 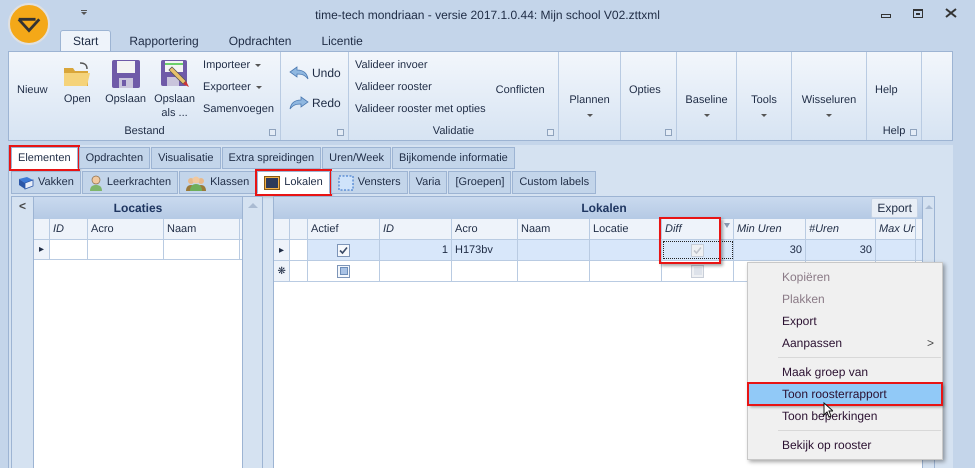 What do you see at coordinates (114, 158) in the screenshot?
I see `tab: Opdrachten` at bounding box center [114, 158].